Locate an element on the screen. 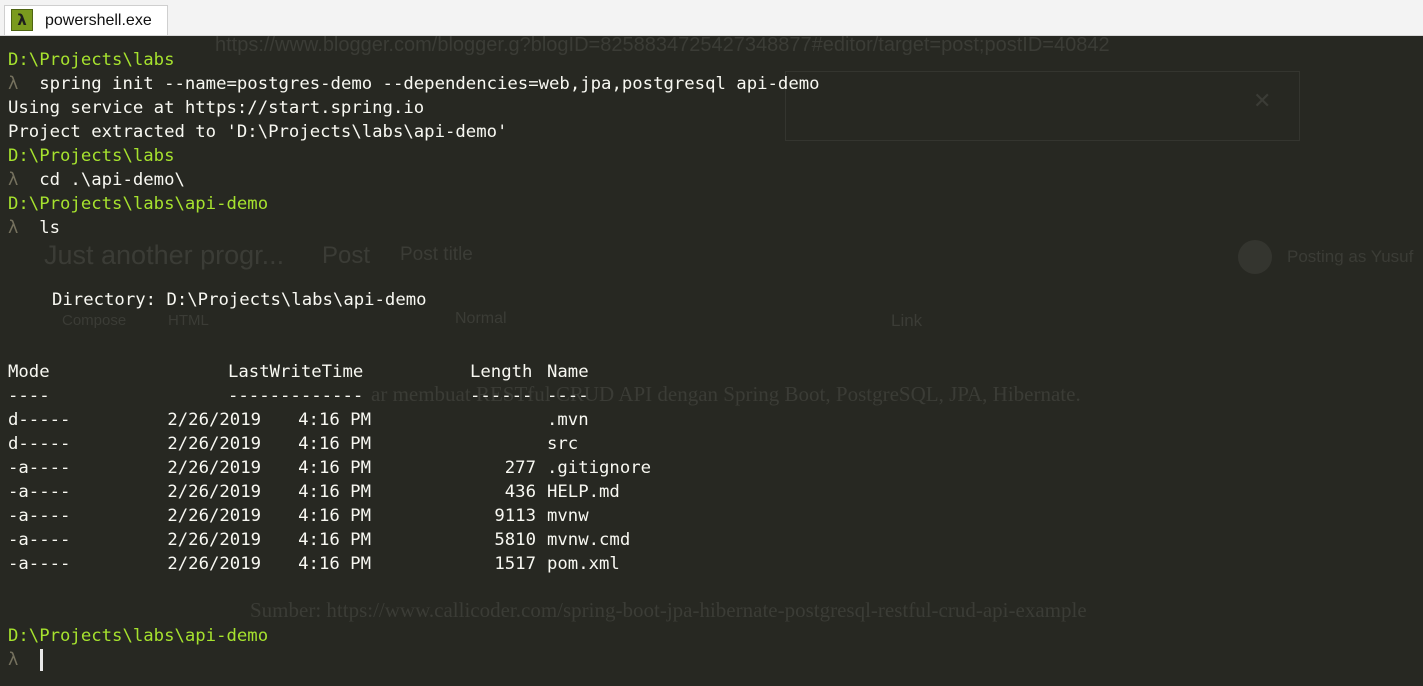 The height and width of the screenshot is (686, 1423). input-line: λ is located at coordinates (13, 660).